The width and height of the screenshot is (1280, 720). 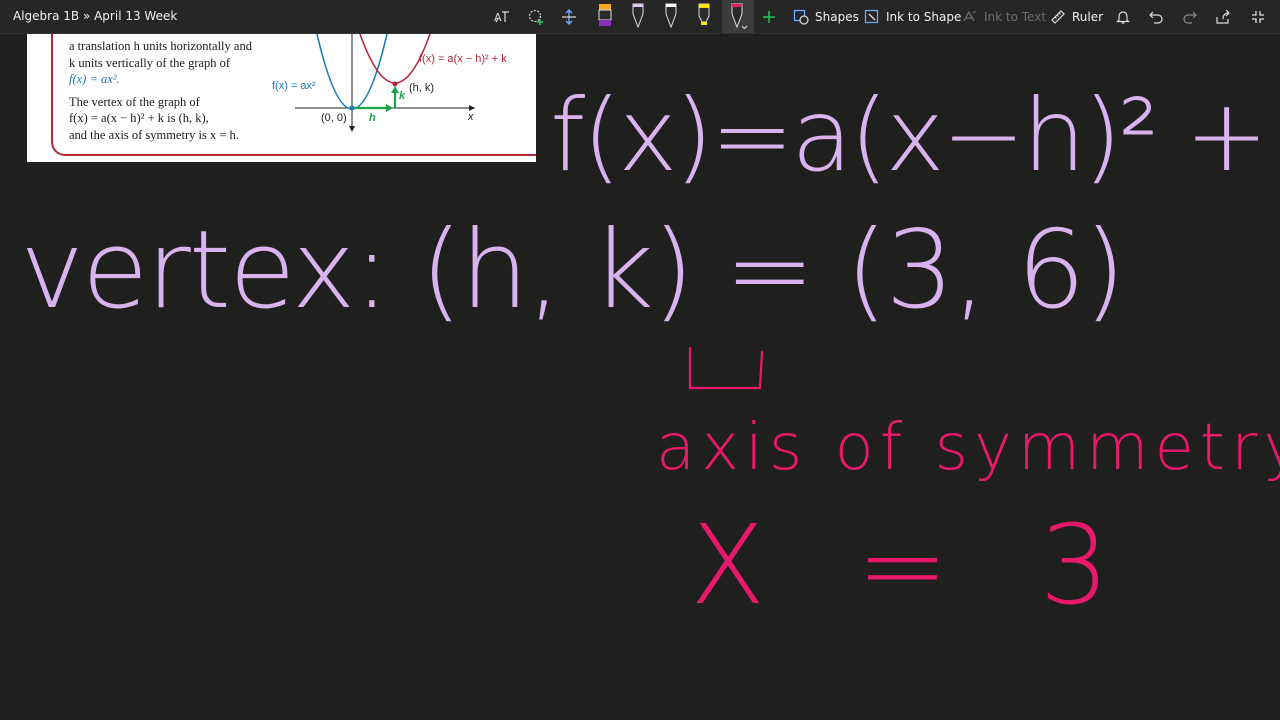 I want to click on share-icon, so click(x=1223, y=16).